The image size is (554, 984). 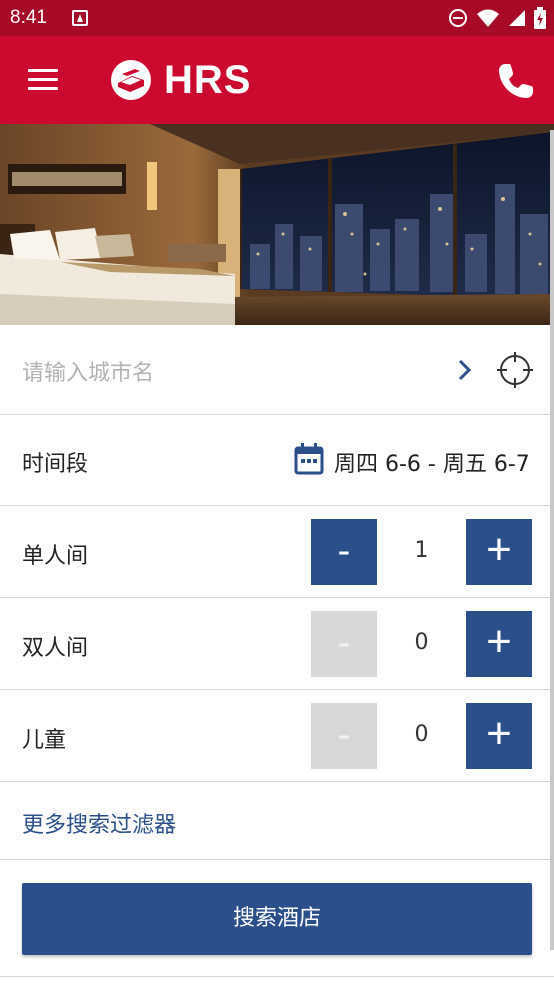 What do you see at coordinates (55, 464) in the screenshot?
I see `date-label: 时间段` at bounding box center [55, 464].